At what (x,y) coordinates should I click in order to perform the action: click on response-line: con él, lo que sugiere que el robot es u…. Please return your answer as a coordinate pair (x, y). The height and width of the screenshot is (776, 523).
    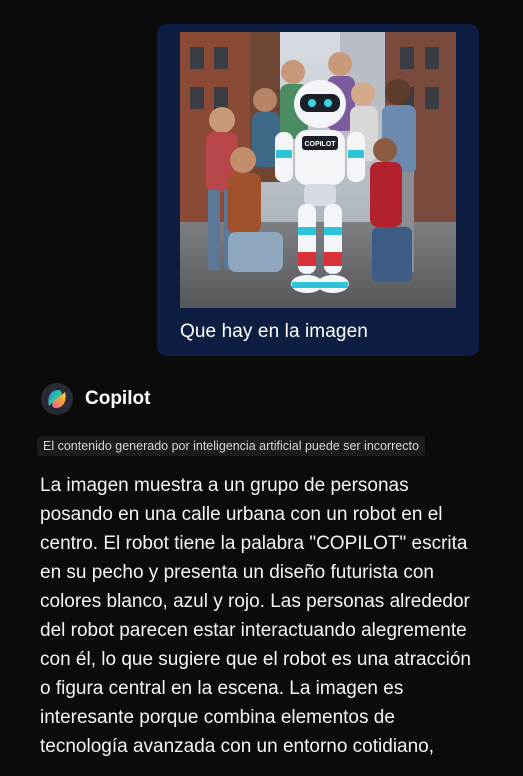
    Looking at the image, I should click on (255, 659).